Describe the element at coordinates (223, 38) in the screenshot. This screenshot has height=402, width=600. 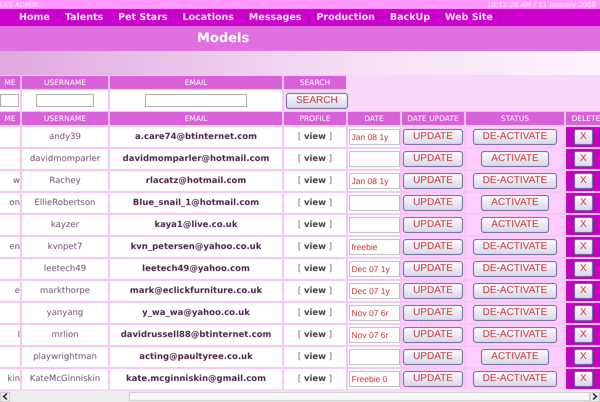
I see `page-title: Models` at that location.